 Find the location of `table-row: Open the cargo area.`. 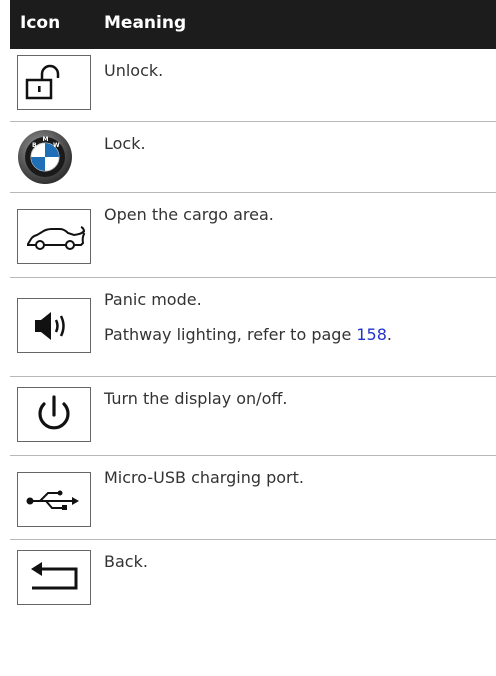

table-row: Open the cargo area. is located at coordinates (253, 235).